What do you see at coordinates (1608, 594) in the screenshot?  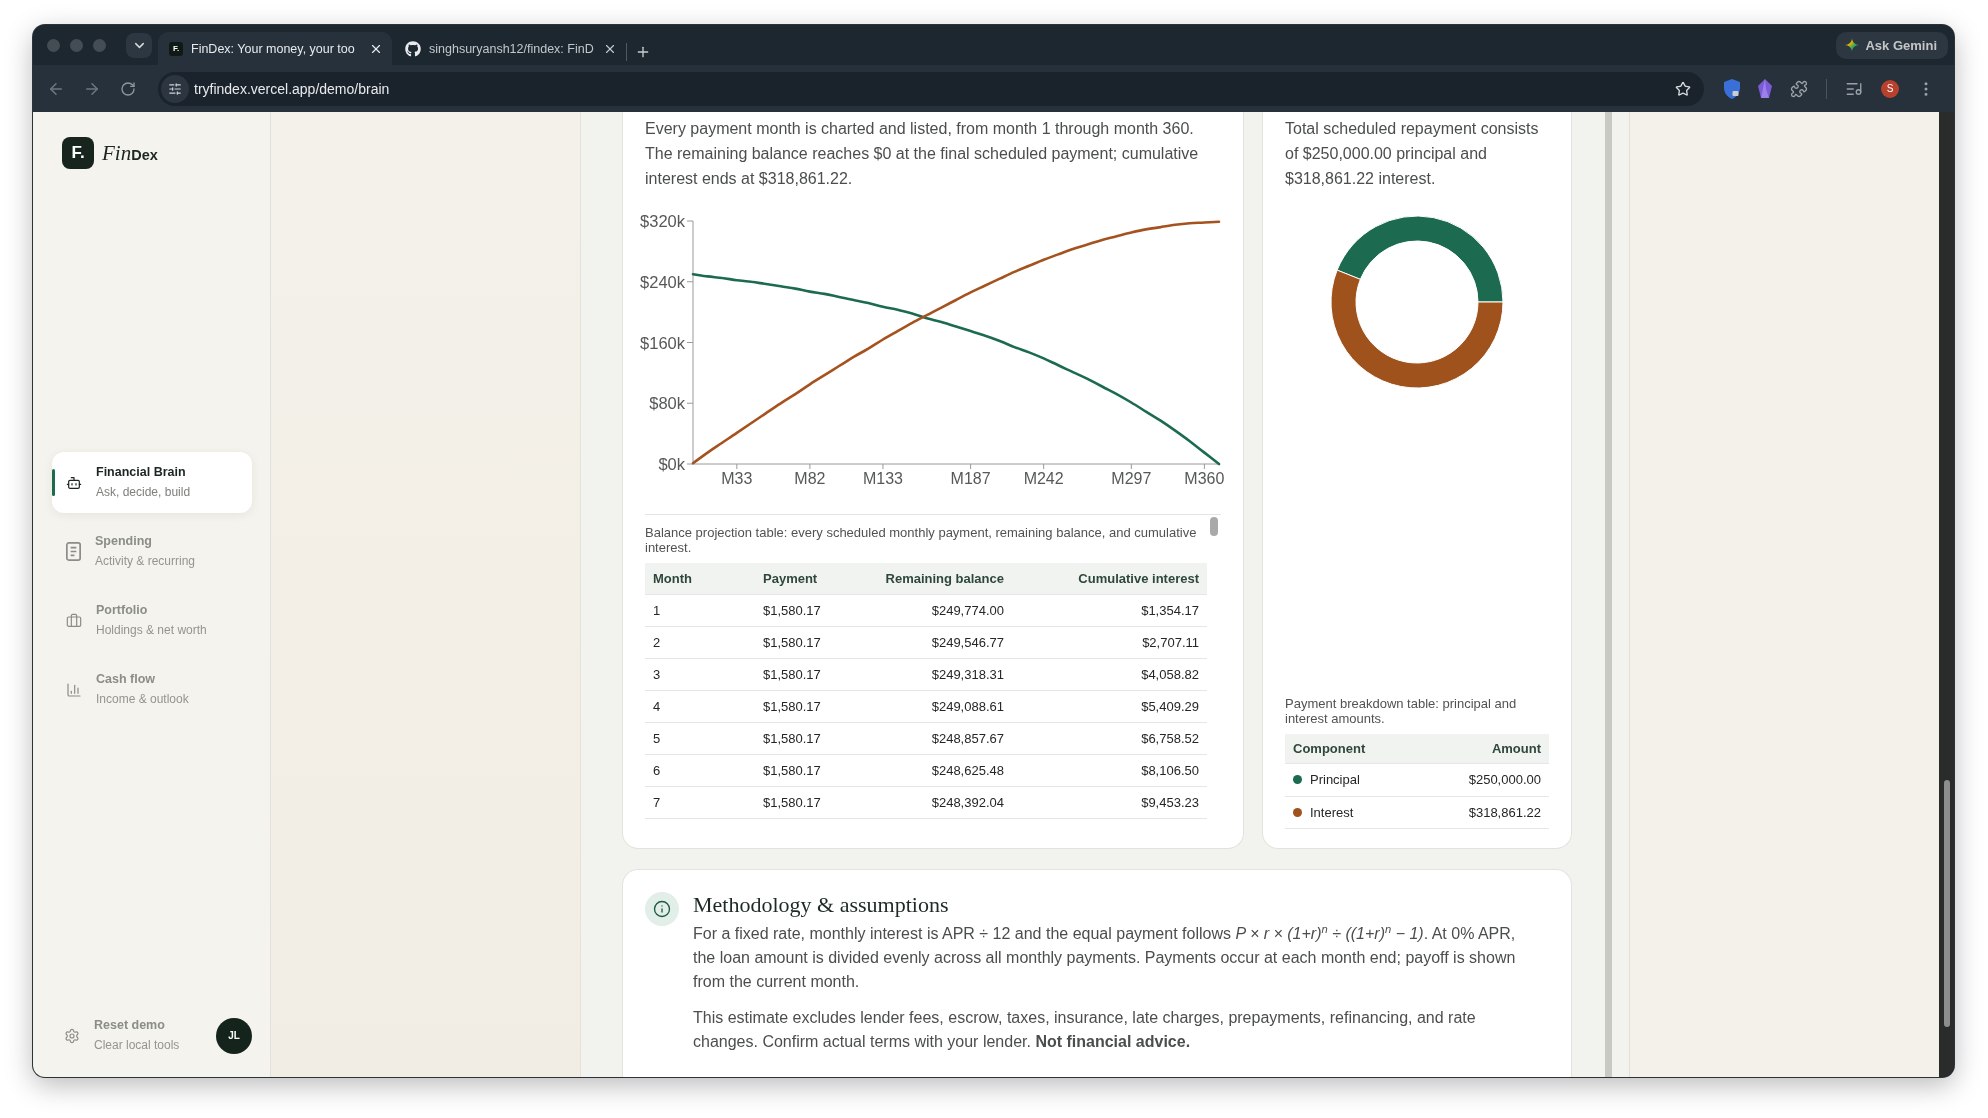 I see `scrollbar` at bounding box center [1608, 594].